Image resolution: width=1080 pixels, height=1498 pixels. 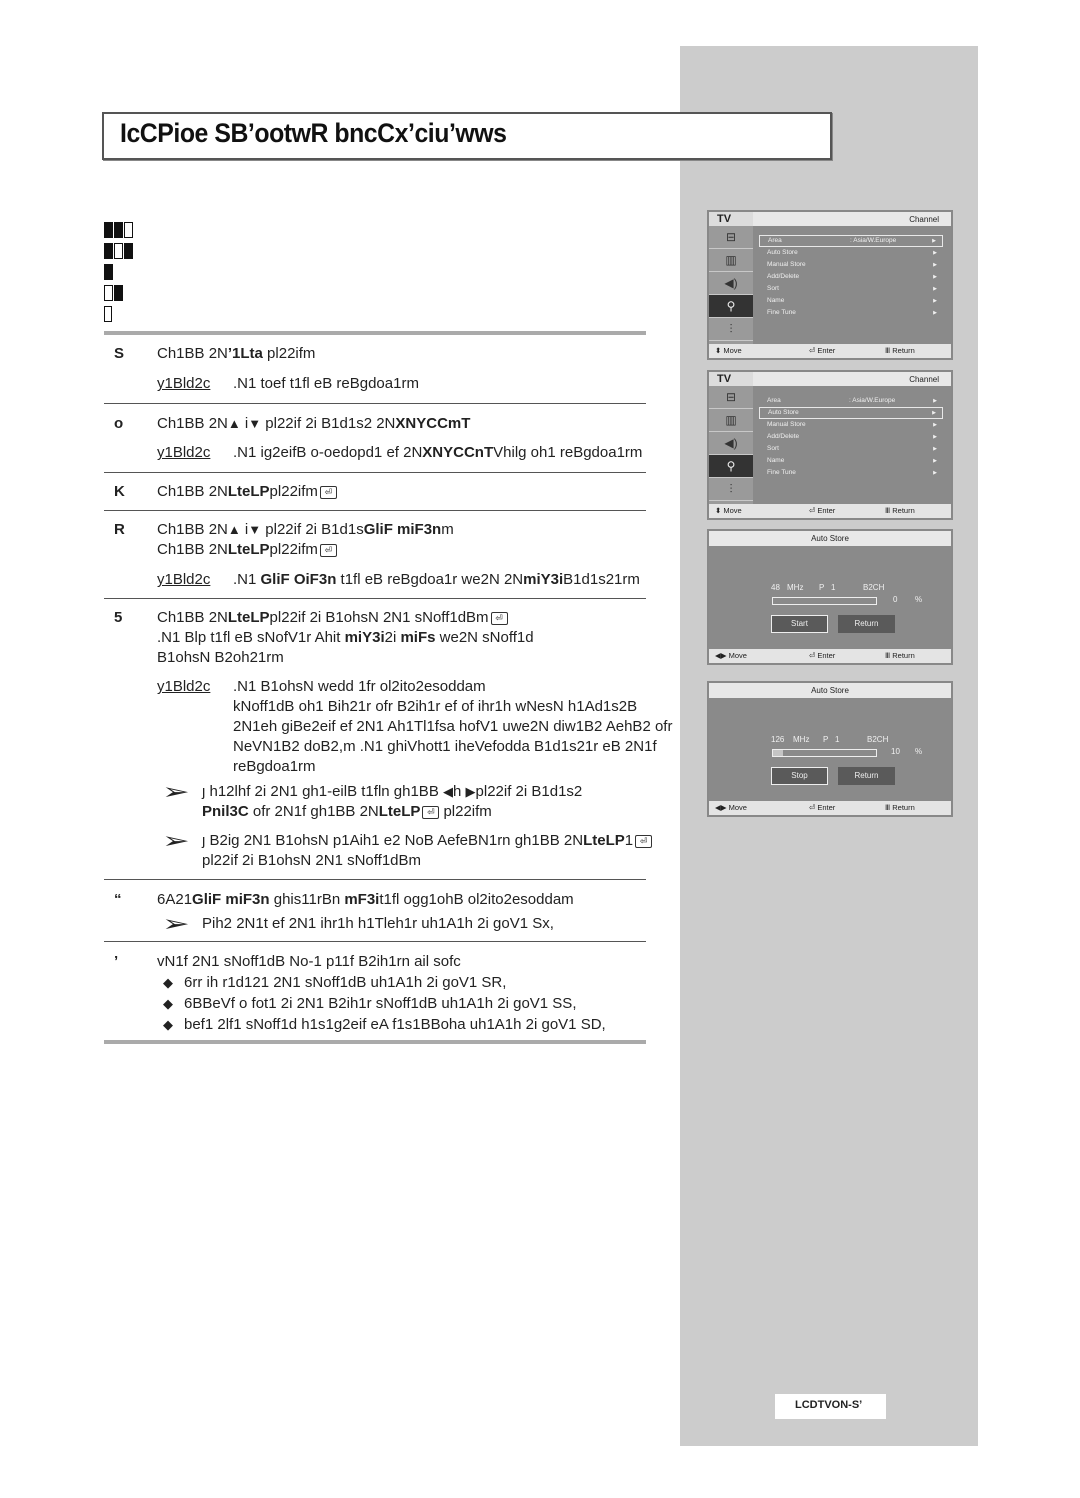 I want to click on text-run: Ch1BB 2N, so click(x=192, y=353).